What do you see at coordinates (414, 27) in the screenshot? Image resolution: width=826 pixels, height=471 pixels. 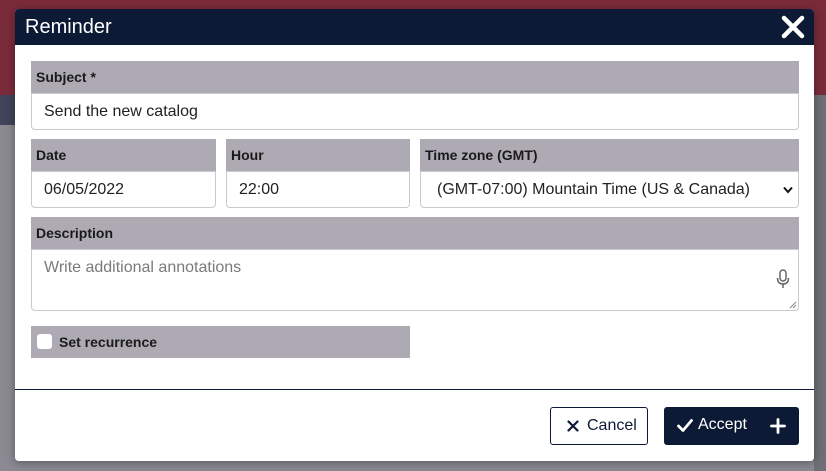 I see `dialog-header: Reminder` at bounding box center [414, 27].